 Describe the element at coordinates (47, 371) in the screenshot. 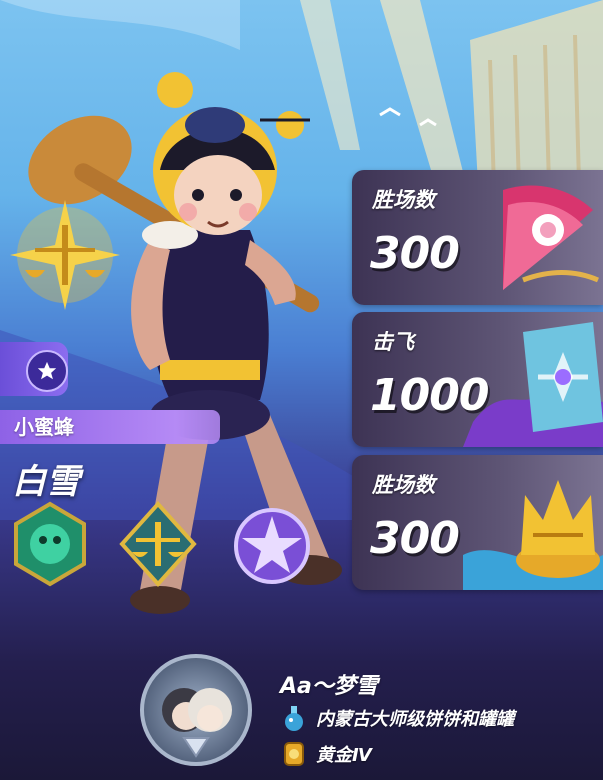

I see `star-icon` at that location.